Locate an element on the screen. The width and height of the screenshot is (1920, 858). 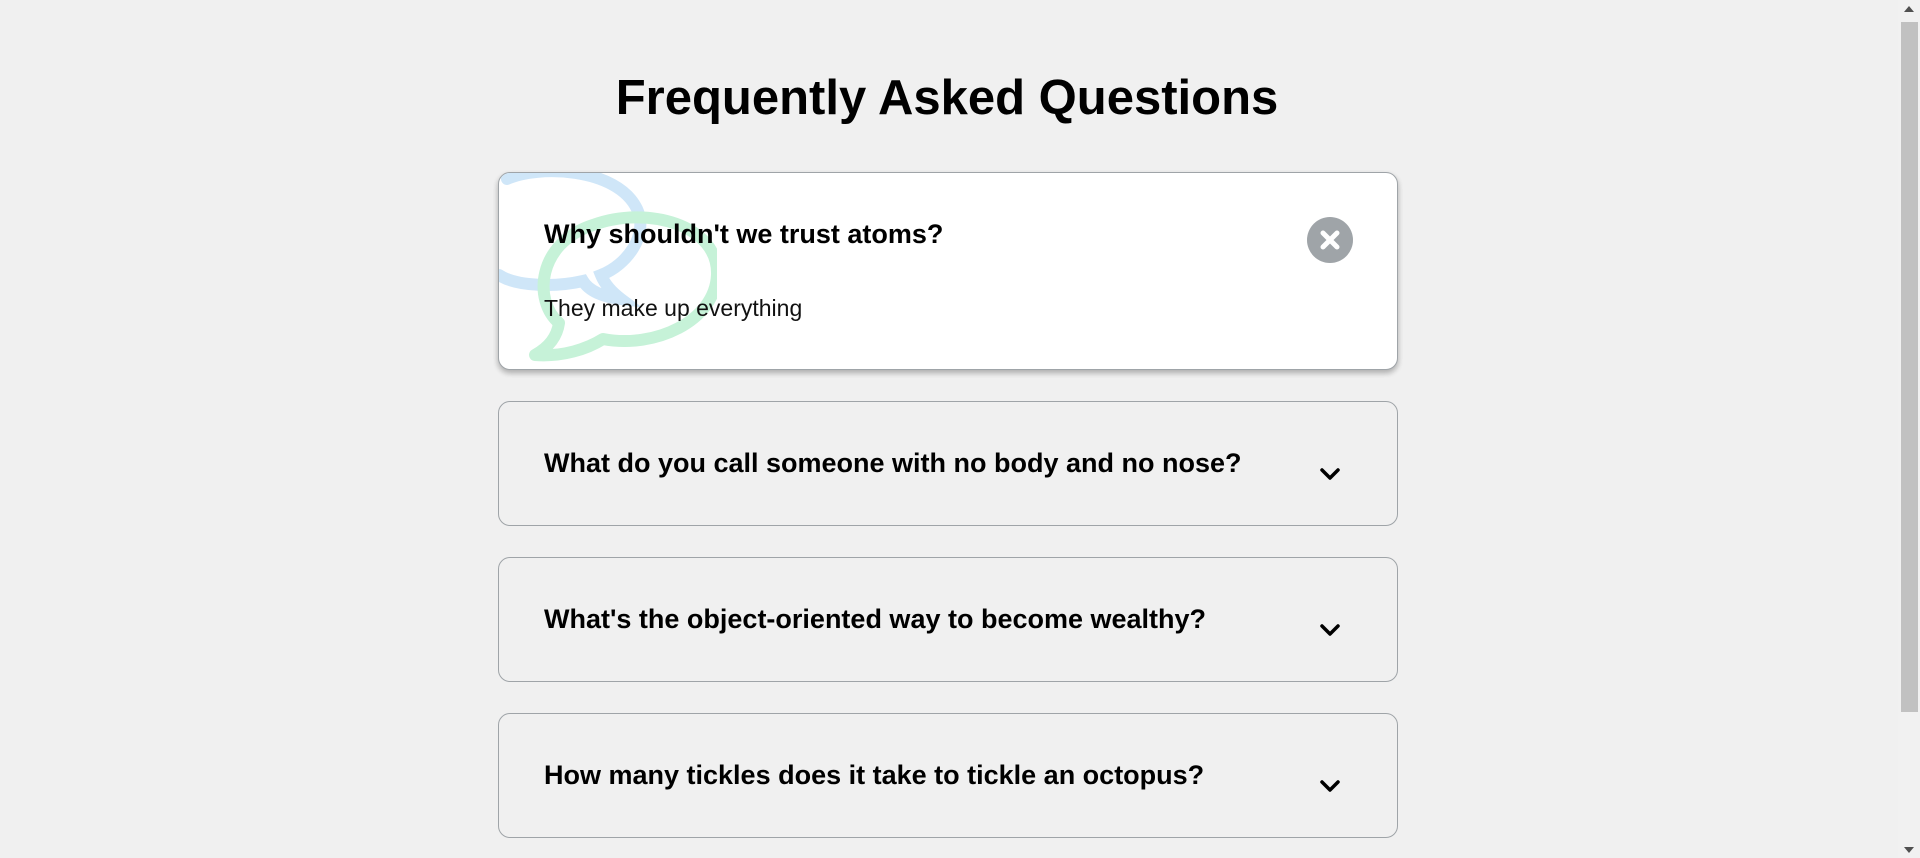
triangle-down-icon is located at coordinates (1909, 849).